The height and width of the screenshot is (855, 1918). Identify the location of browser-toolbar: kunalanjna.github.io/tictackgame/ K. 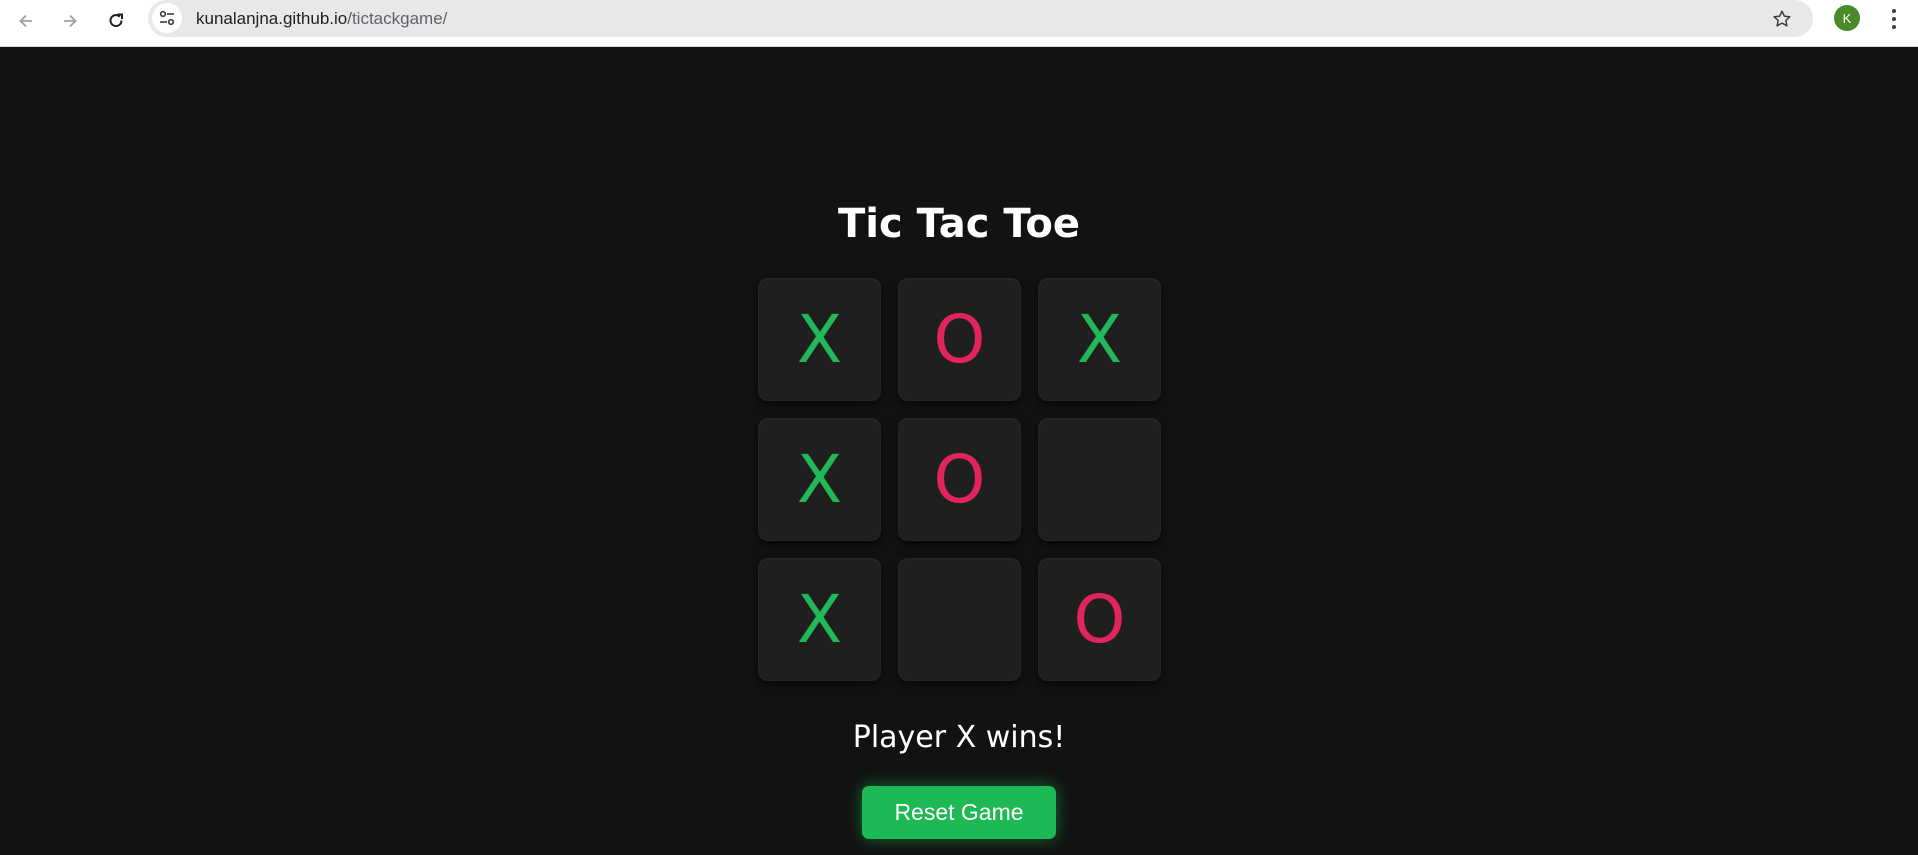
(959, 23).